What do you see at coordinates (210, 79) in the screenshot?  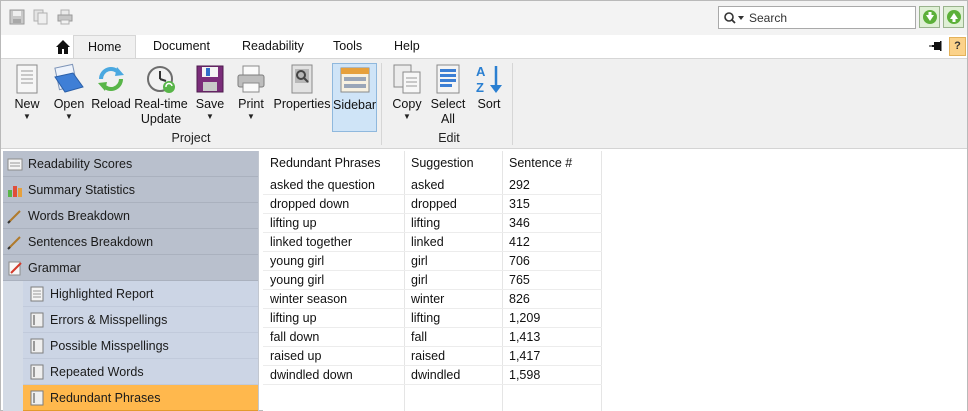 I see `save-icon` at bounding box center [210, 79].